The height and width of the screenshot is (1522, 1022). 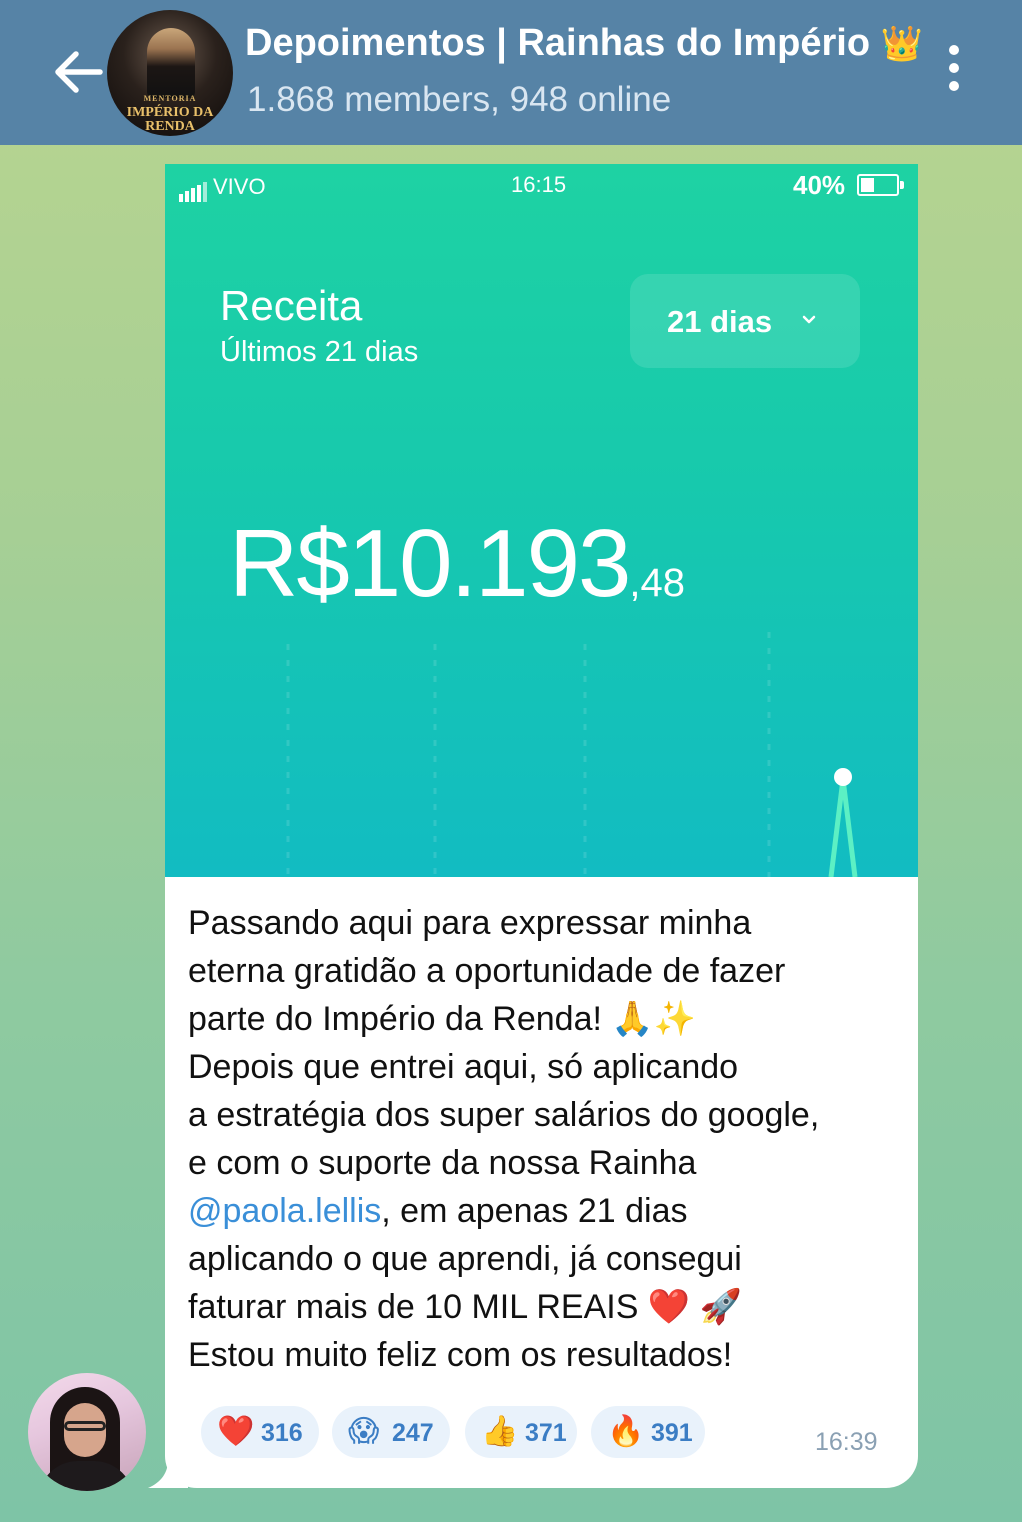 What do you see at coordinates (470, 923) in the screenshot?
I see `message-line: Passando aqui para expressar minha` at bounding box center [470, 923].